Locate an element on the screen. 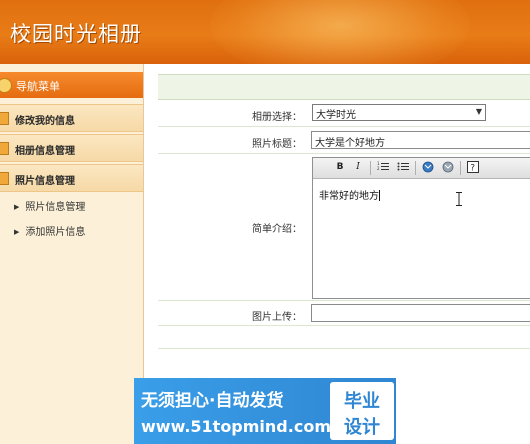  album-select-value: 大学时光 is located at coordinates (336, 115).